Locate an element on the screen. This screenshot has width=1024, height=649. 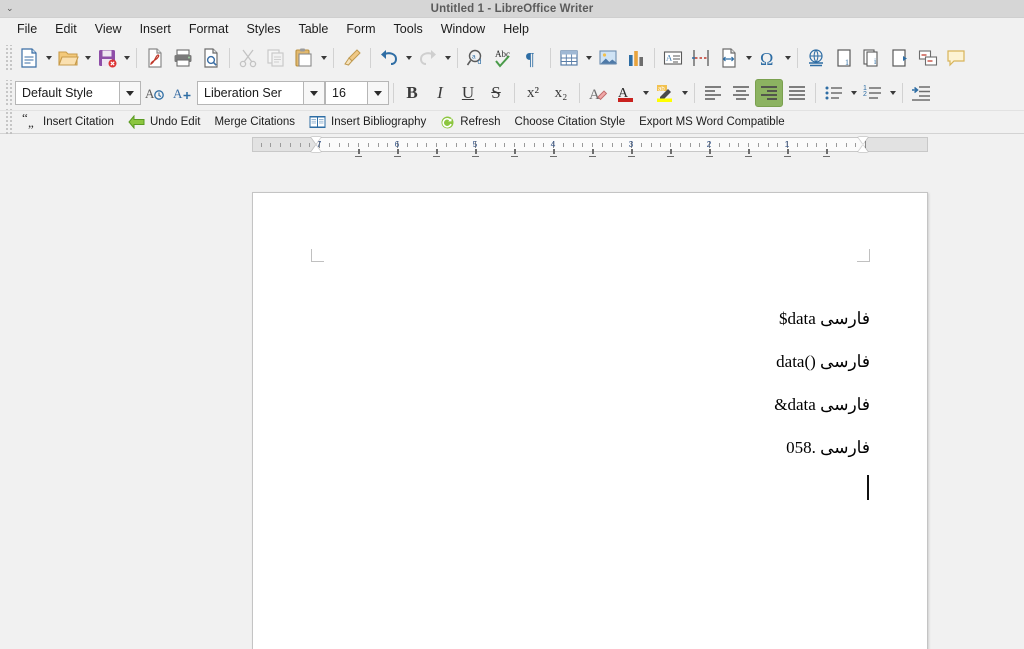
font-name-combo: Liberation Ser is located at coordinates (261, 93).